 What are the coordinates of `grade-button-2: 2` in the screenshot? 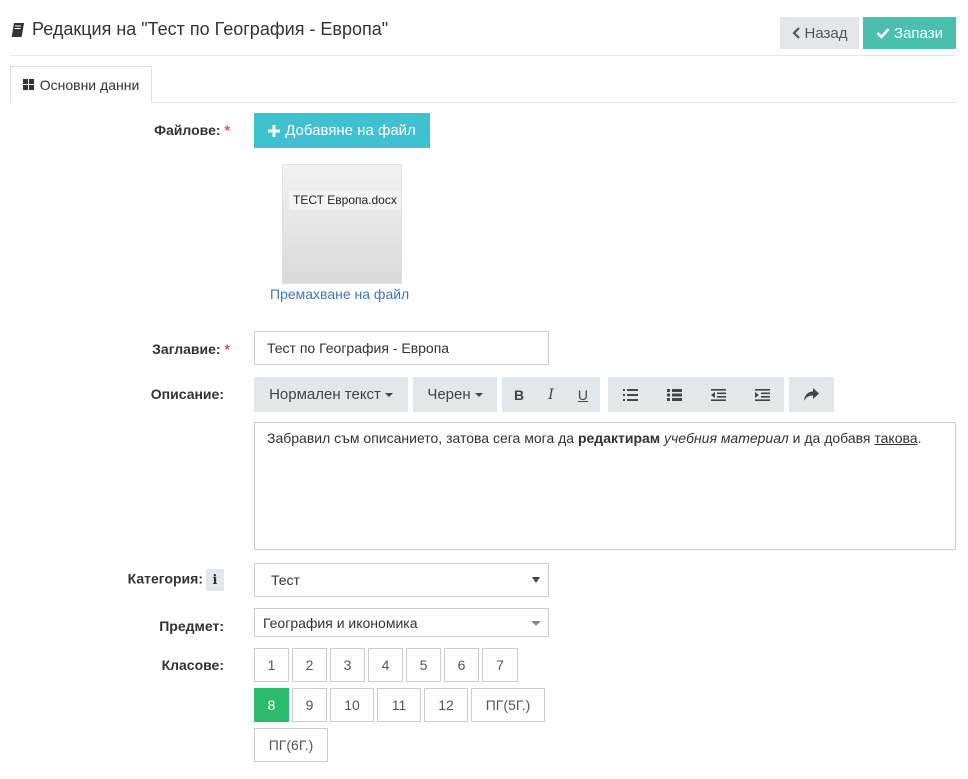 It's located at (309, 665).